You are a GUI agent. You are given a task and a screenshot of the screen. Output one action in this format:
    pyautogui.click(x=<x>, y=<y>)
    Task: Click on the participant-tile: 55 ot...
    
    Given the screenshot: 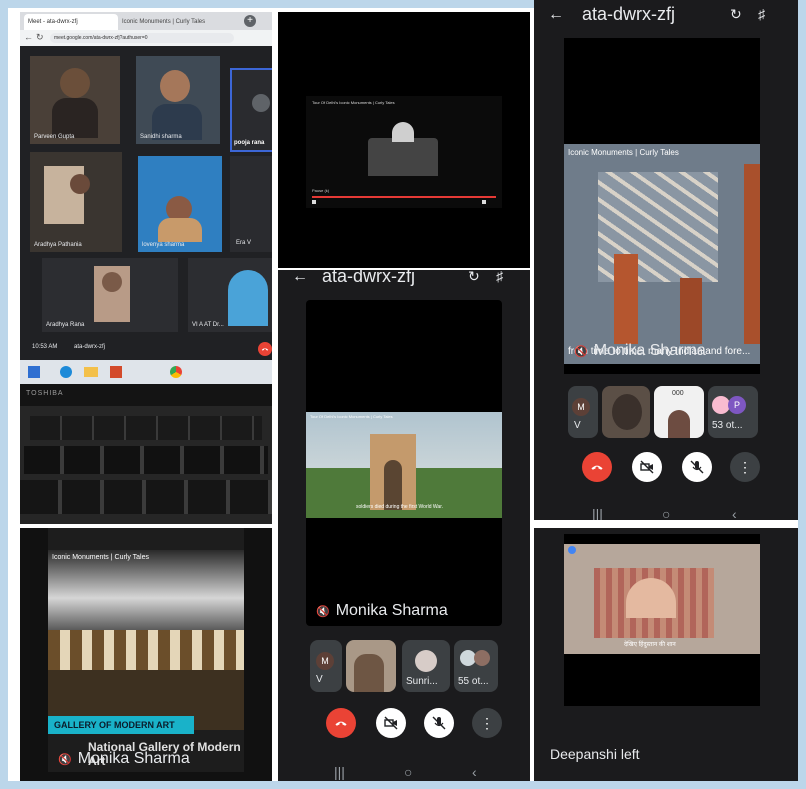 What is the action you would take?
    pyautogui.click(x=476, y=666)
    